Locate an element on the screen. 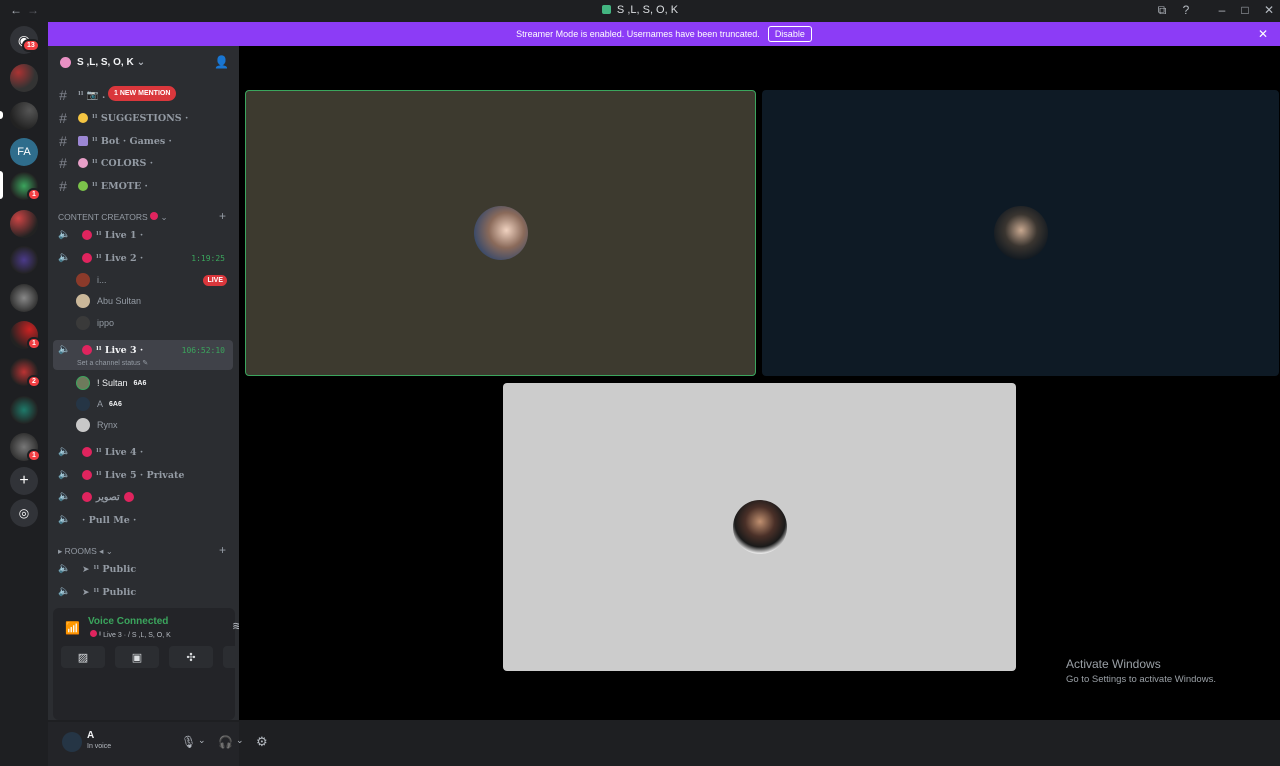 The width and height of the screenshot is (1280, 766). camera-off-icon: ▨ is located at coordinates (83, 657).